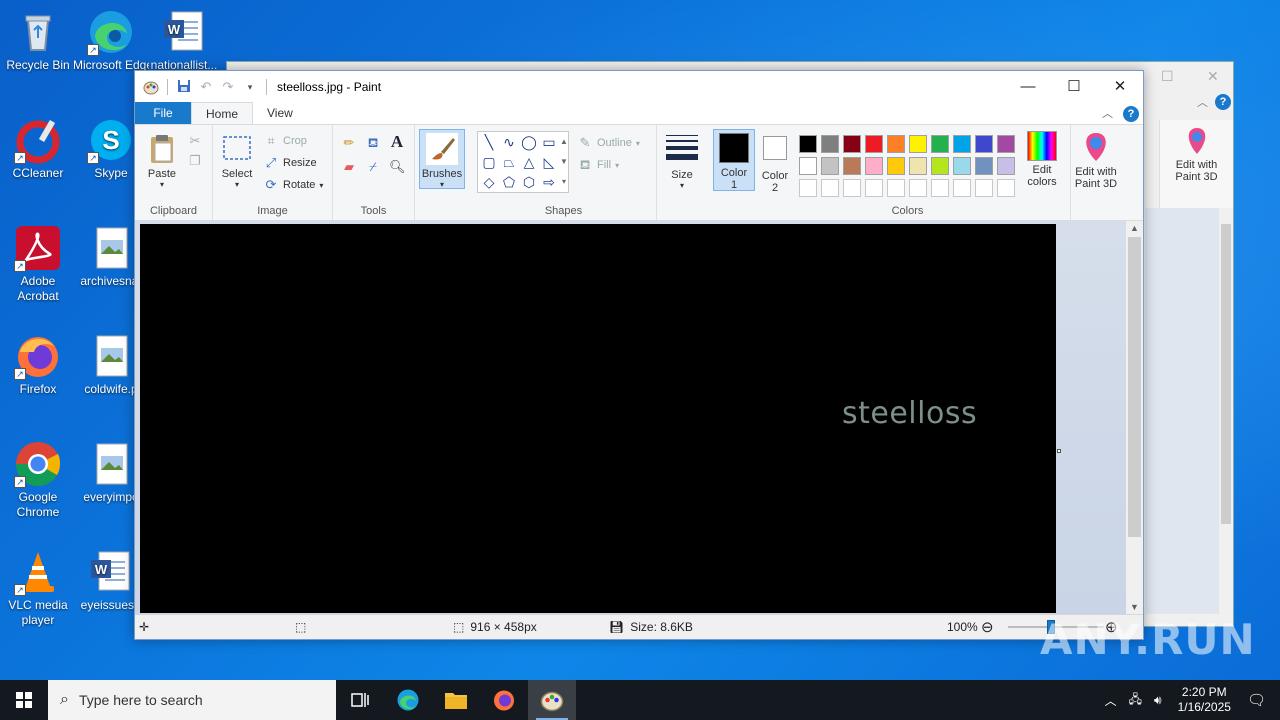  I want to click on zoom-out-button: ⊖, so click(987, 627).